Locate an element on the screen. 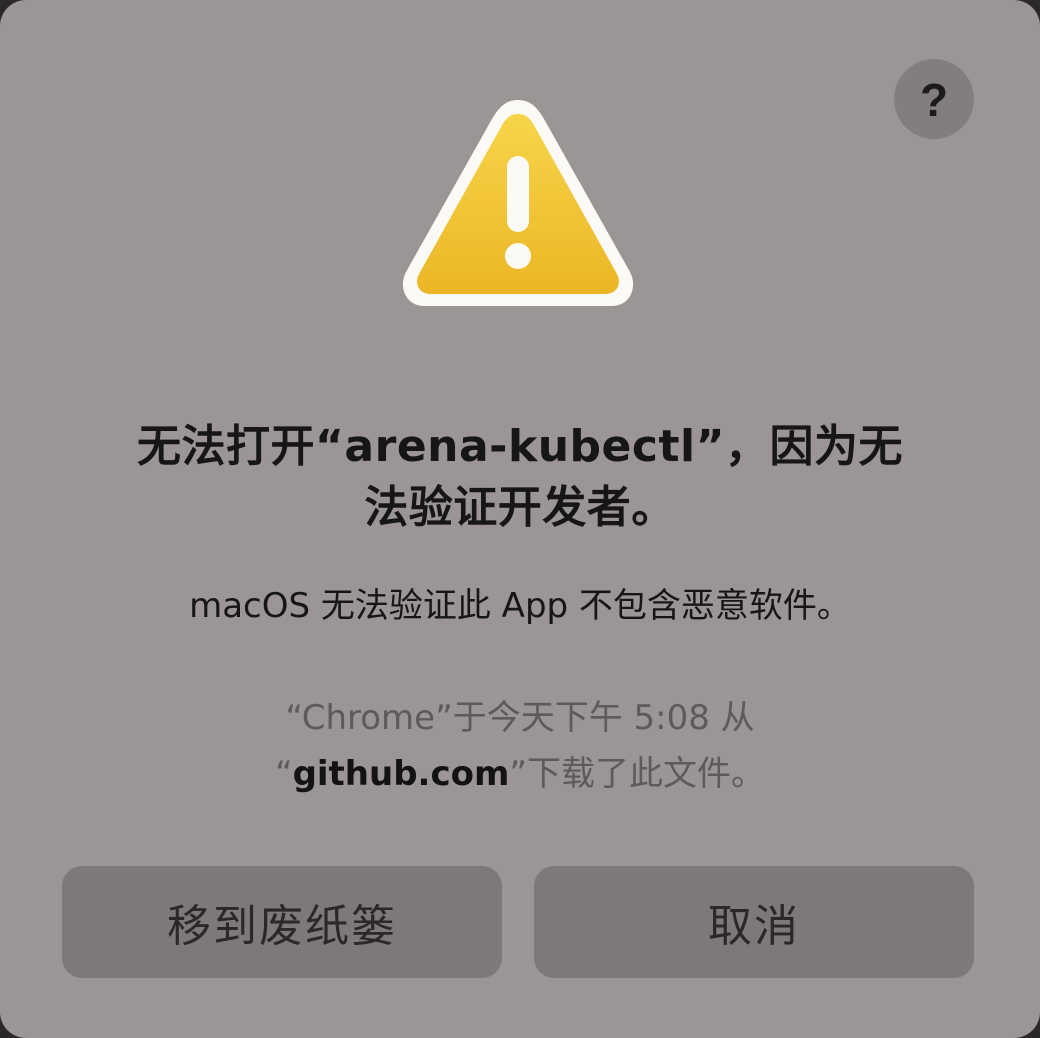 This screenshot has height=1038, width=1040. download-source-line2: “github.com”下载了此文件。 is located at coordinates (520, 774).